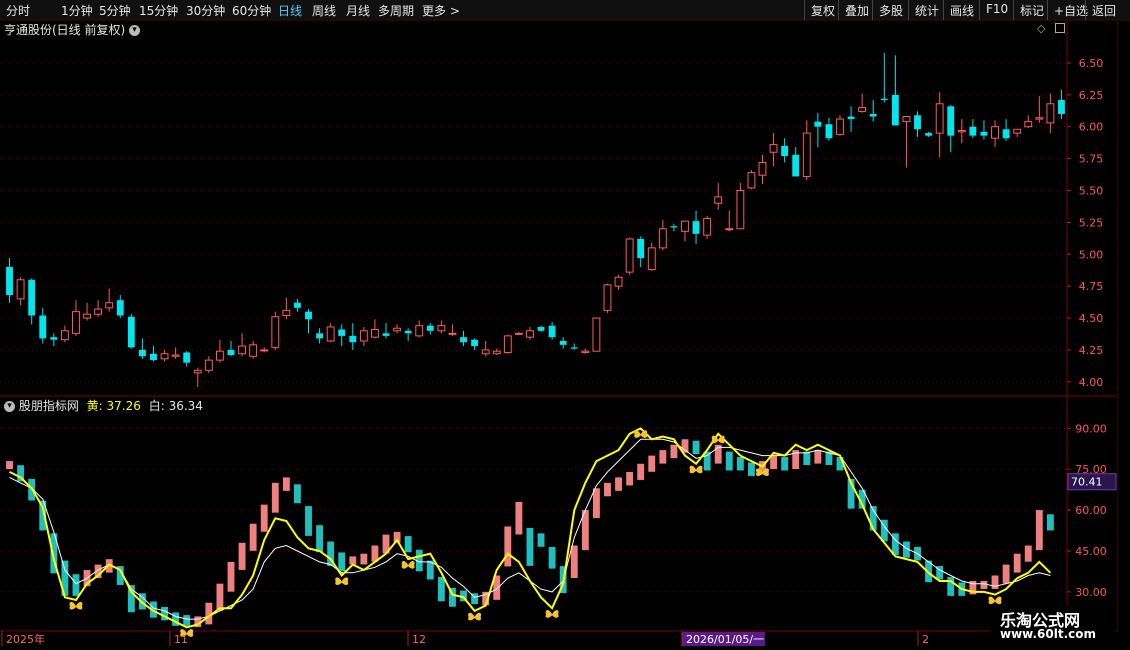  I want to click on indicator-tick-label: 45.00, so click(1091, 551).